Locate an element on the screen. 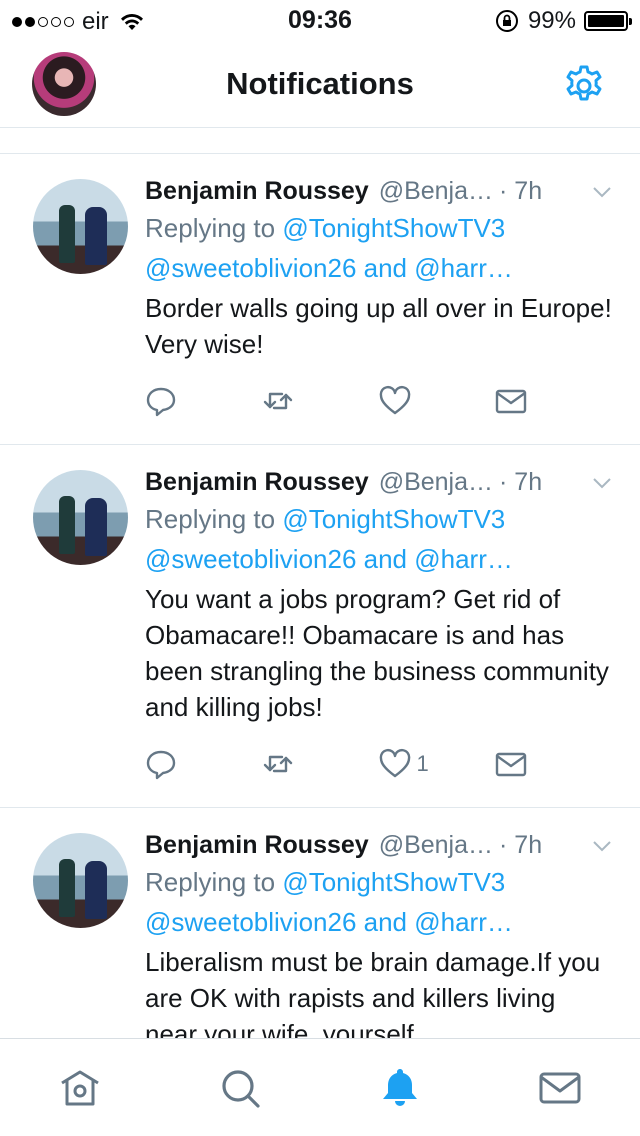 This screenshot has height=1136, width=640. navigation-bar: Notifications is located at coordinates (320, 84).